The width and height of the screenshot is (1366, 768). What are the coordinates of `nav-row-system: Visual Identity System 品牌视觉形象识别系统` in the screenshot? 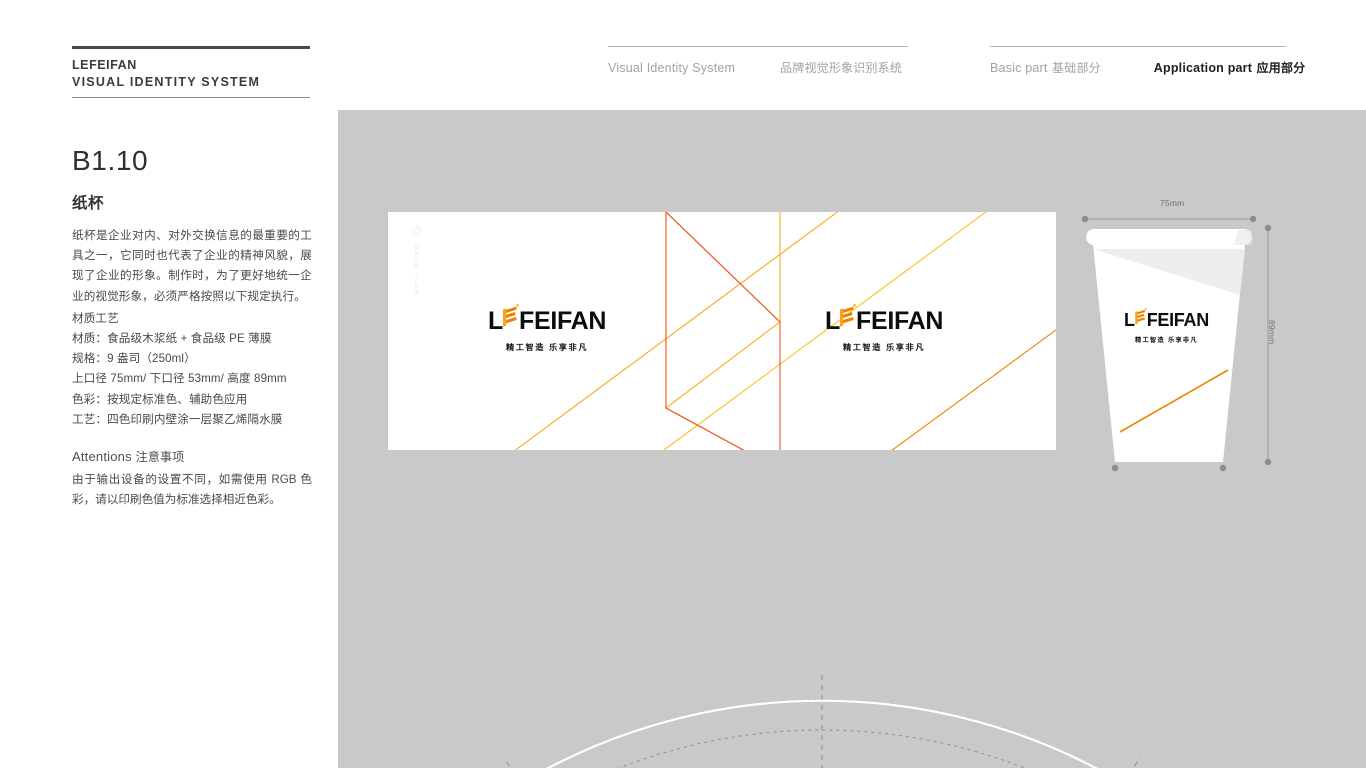 It's located at (758, 68).